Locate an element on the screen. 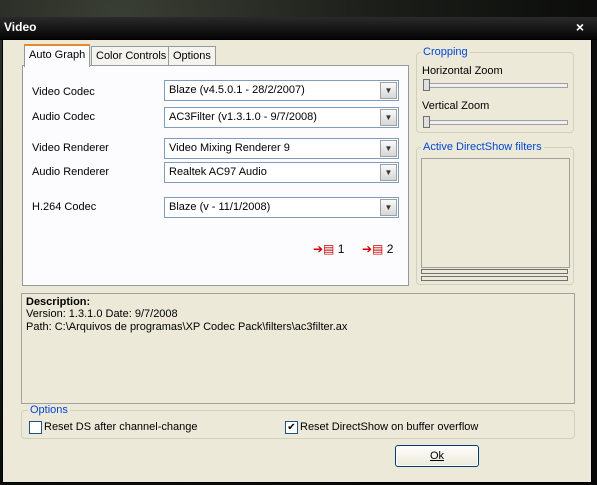  audio-codec-select: AC3Filter (v1.3.1.0 - 9/7/2008) ▼ is located at coordinates (281, 117).